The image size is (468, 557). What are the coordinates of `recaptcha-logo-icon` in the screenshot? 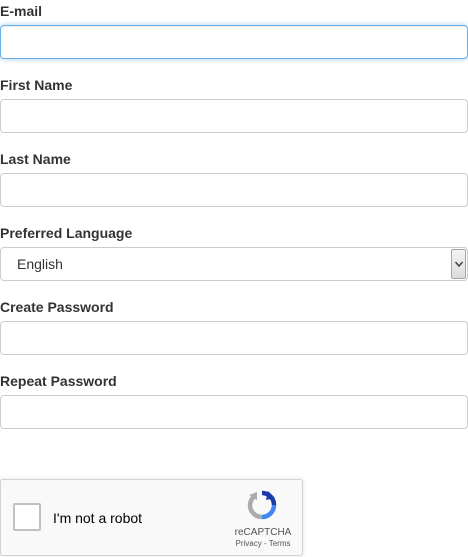 It's located at (262, 505).